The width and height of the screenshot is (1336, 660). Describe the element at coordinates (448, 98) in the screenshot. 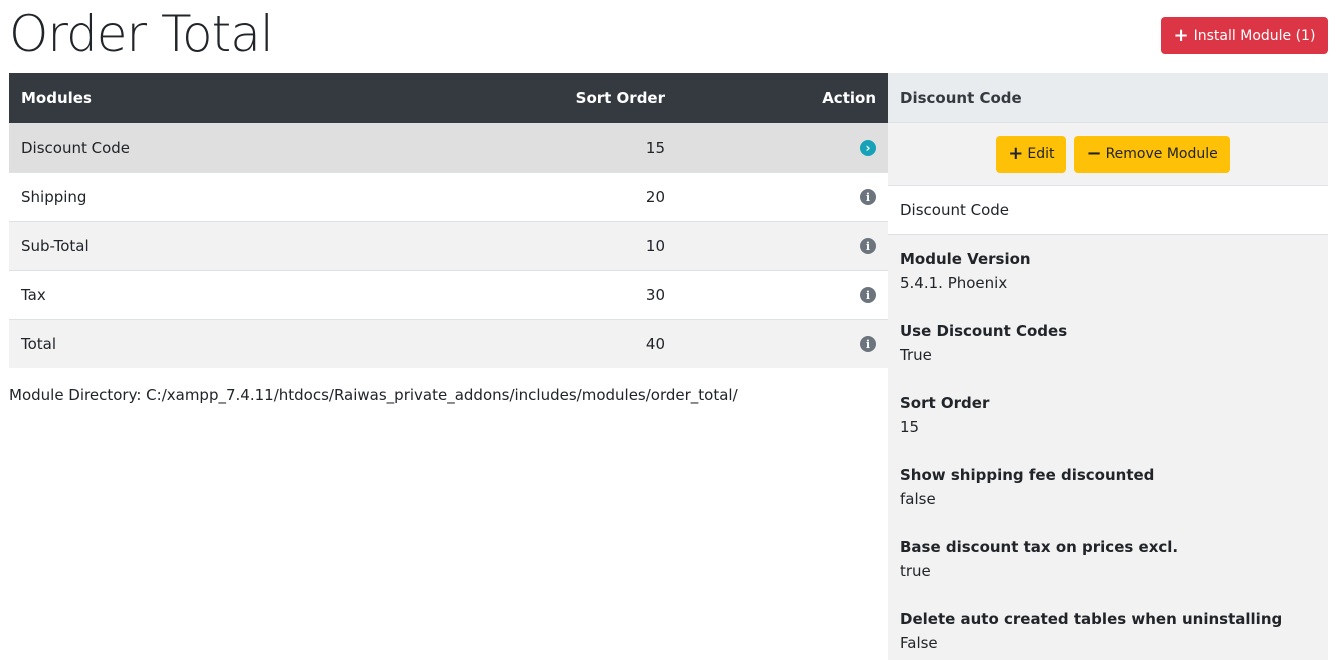

I see `table-header: Modules Sort Order Action` at that location.